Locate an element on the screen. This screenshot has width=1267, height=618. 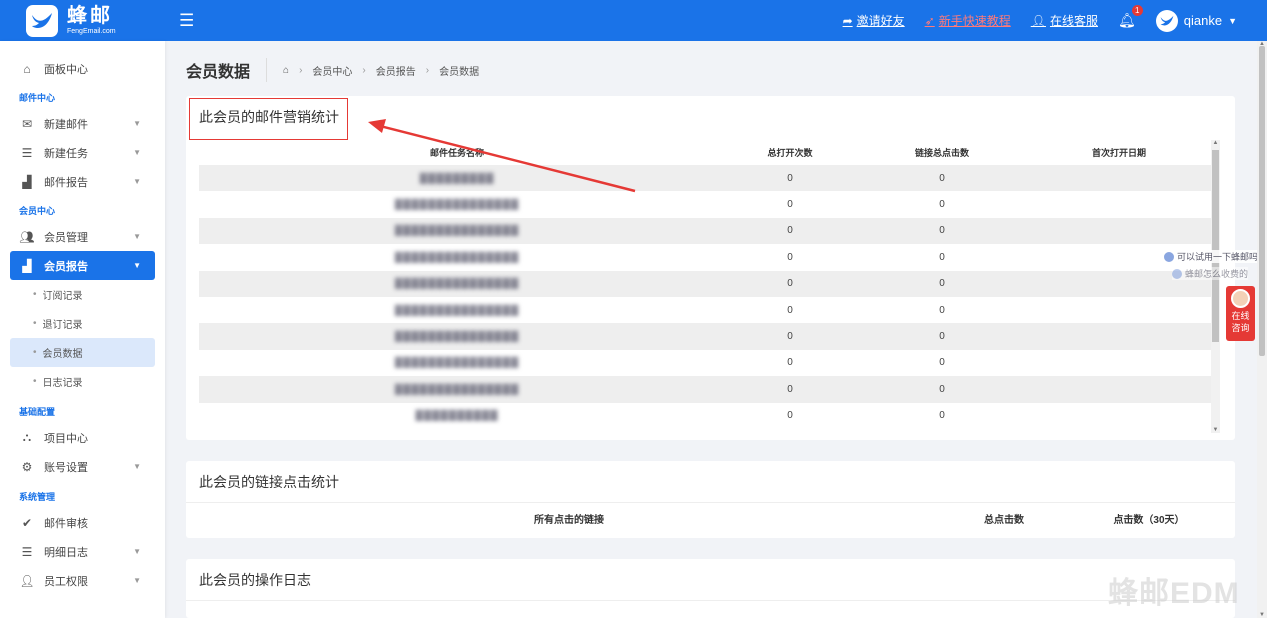
breadcrumb: ⌂ › 会员中心 › 会员报告 › 会员数据 is located at coordinates (381, 70).